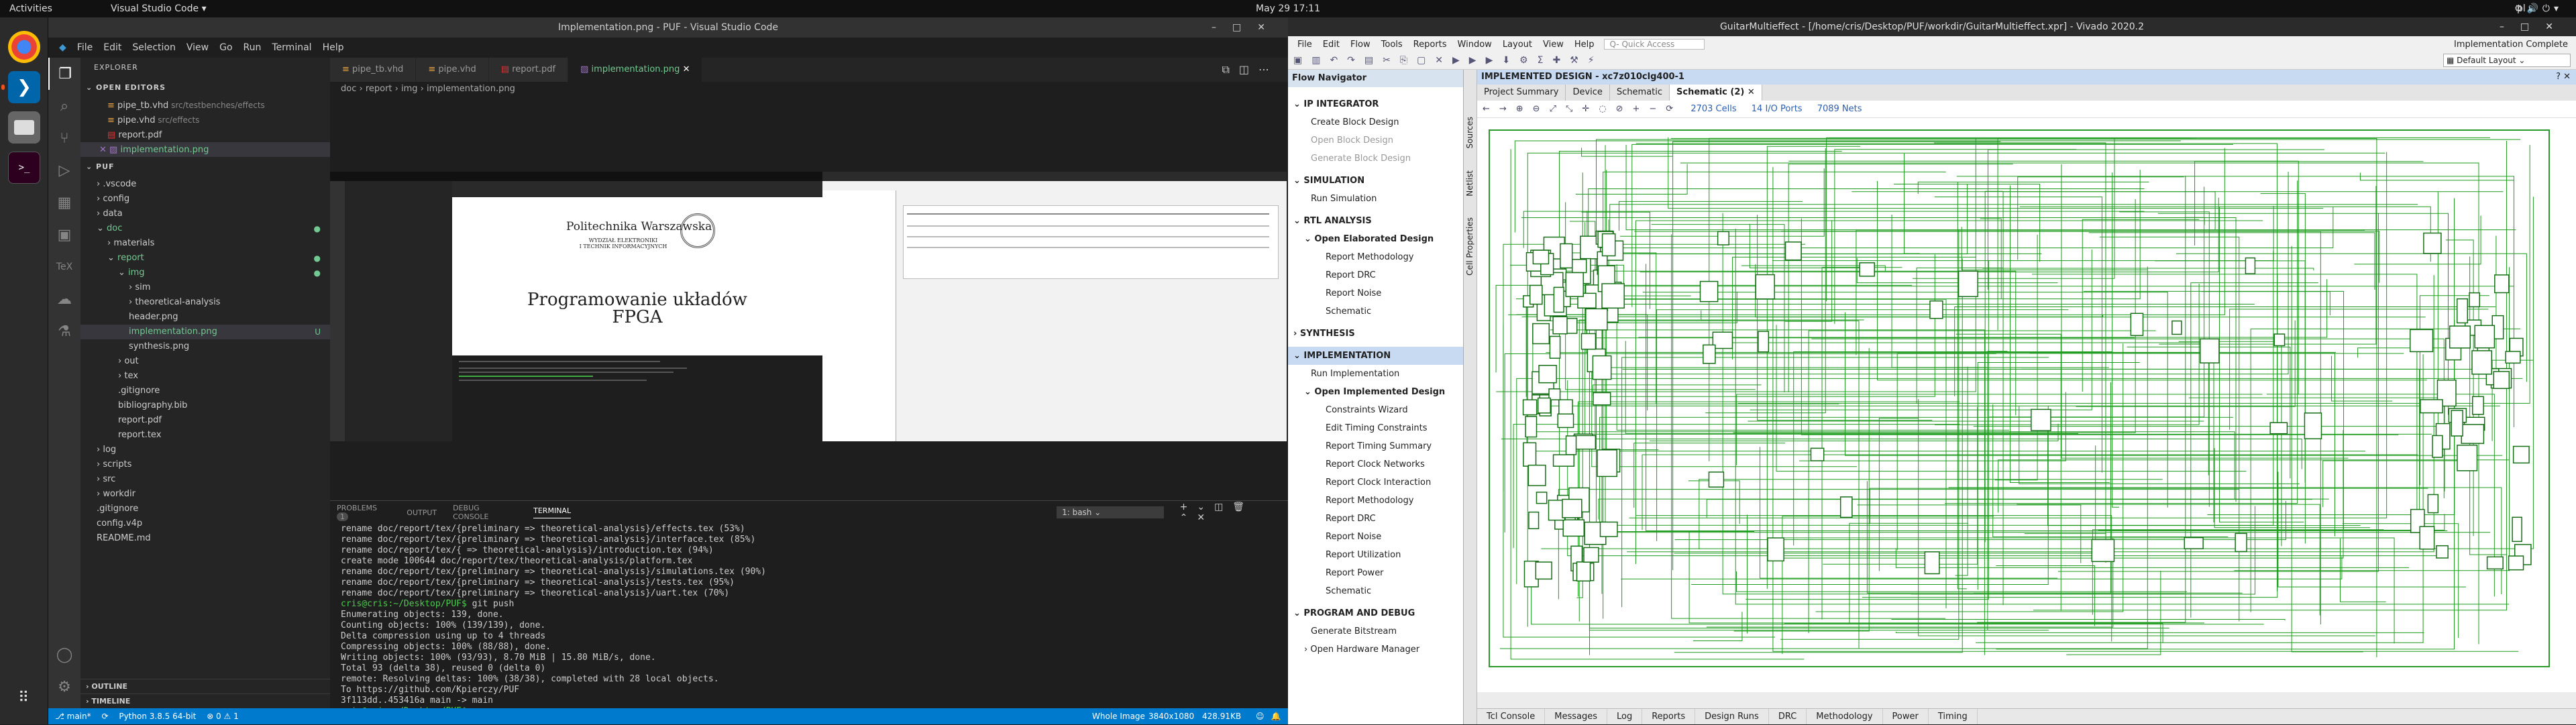 The width and height of the screenshot is (2576, 725). Describe the element at coordinates (205, 199) in the screenshot. I see `tree-item: › config` at that location.